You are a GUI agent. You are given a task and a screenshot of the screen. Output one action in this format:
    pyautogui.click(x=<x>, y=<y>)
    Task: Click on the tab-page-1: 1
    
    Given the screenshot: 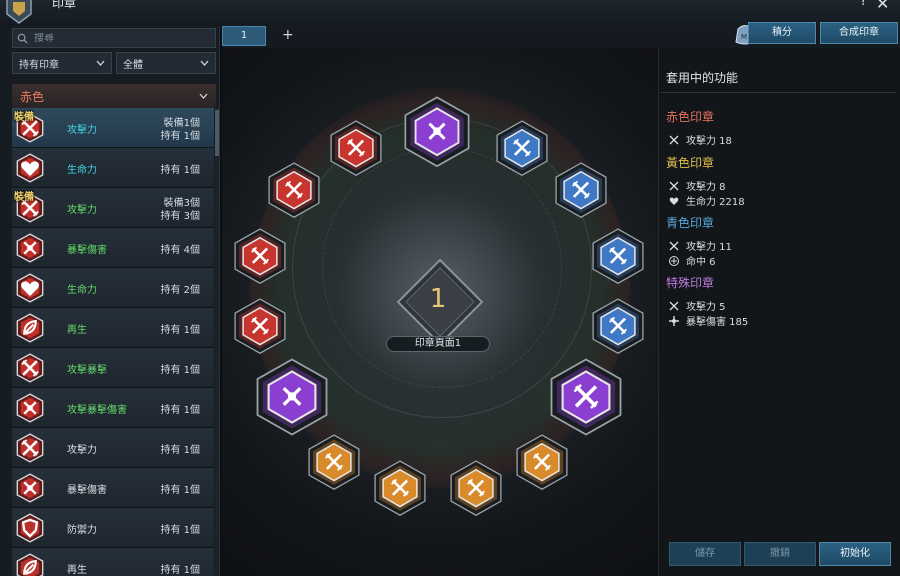 What is the action you would take?
    pyautogui.click(x=244, y=36)
    